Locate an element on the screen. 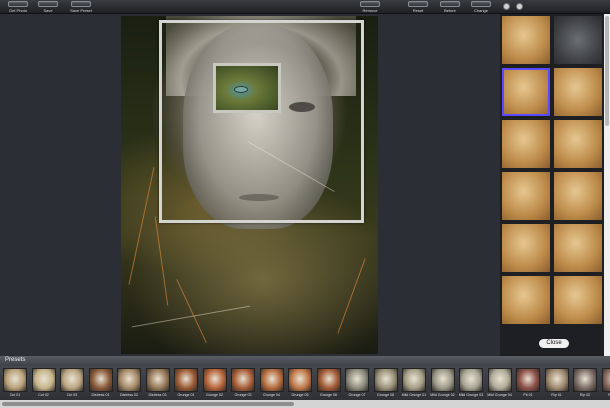 The height and width of the screenshot is (408, 610). get-photo-label: Get Photo is located at coordinates (17, 10).